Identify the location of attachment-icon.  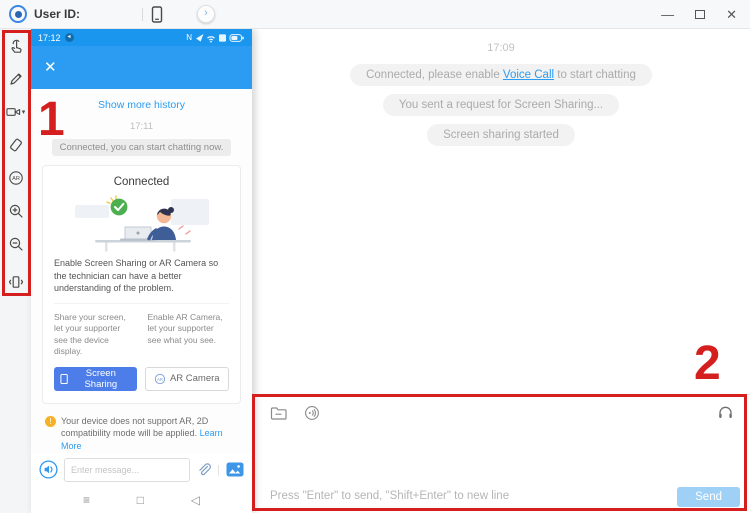
(204, 470).